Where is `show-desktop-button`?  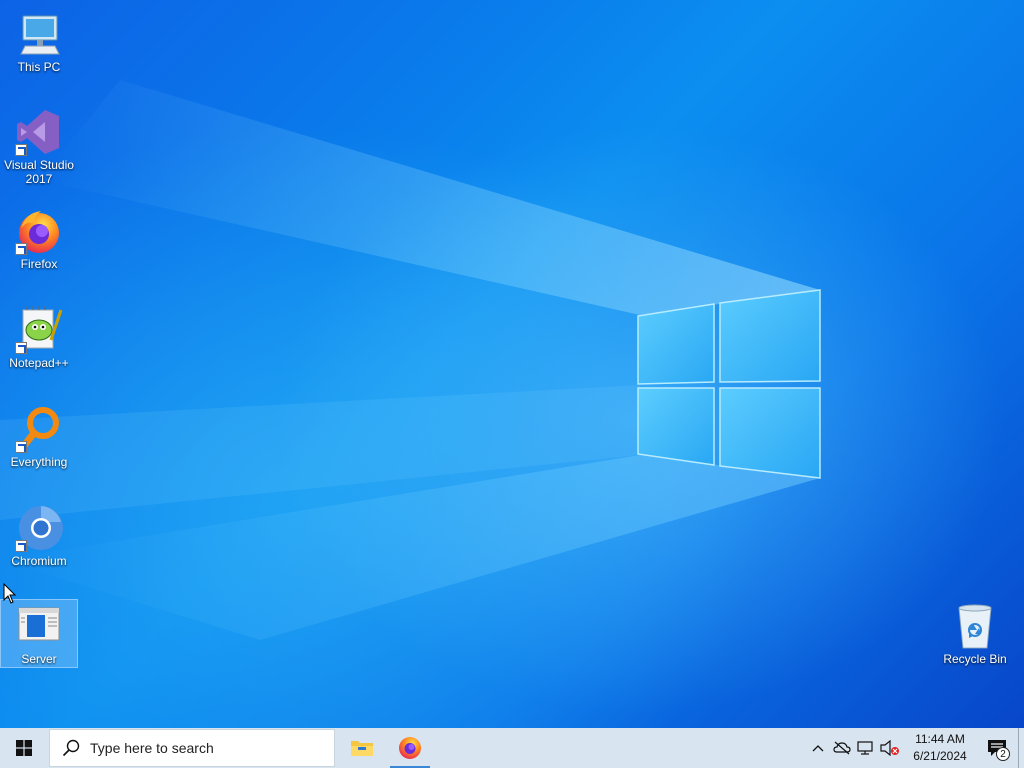
show-desktop-button is located at coordinates (1021, 748).